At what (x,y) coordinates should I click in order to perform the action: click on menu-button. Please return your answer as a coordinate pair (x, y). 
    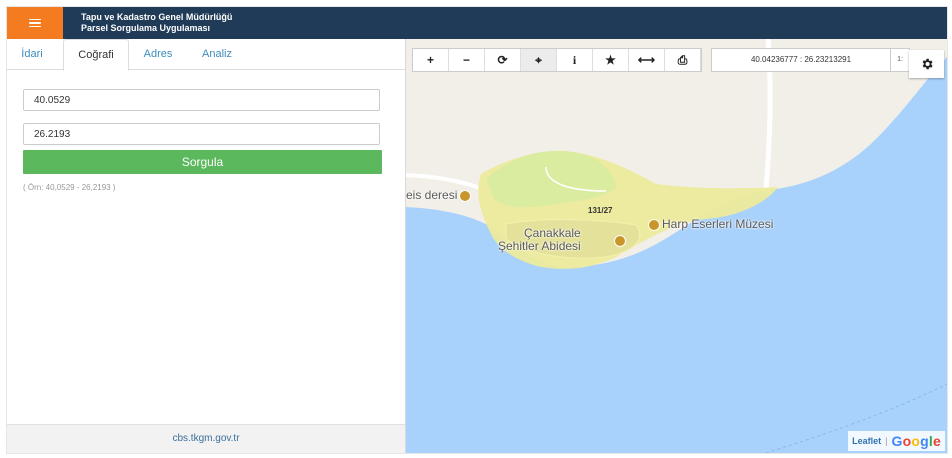
    Looking at the image, I should click on (35, 23).